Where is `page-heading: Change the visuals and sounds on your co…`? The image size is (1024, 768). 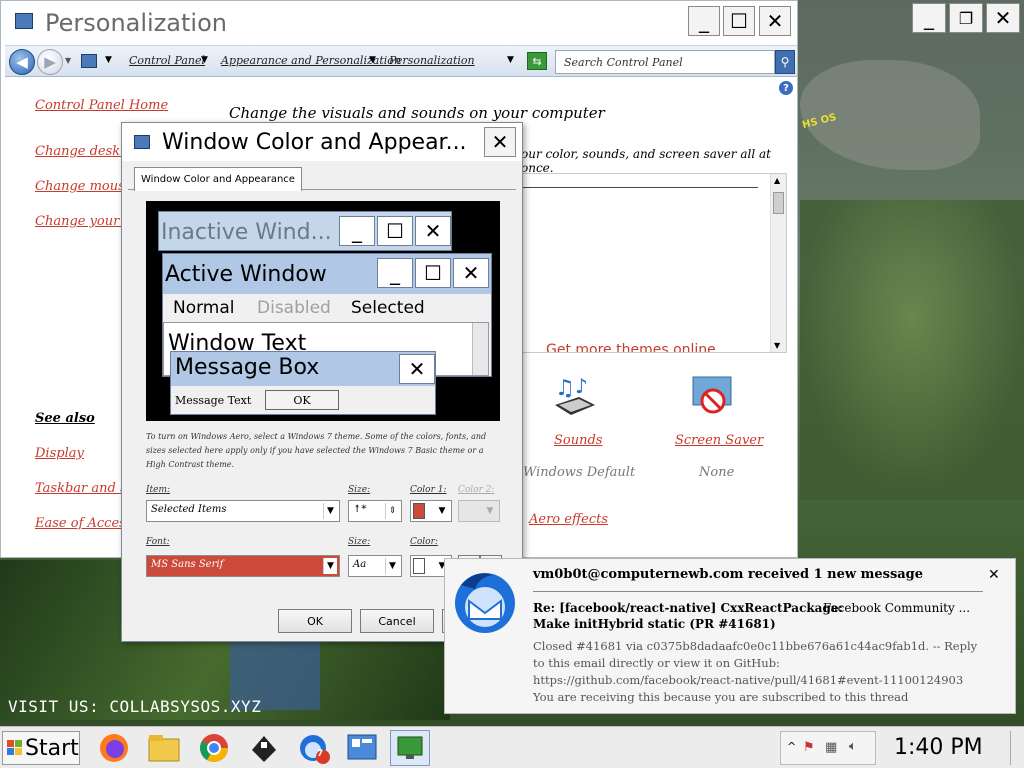 page-heading: Change the visuals and sounds on your co… is located at coordinates (417, 113).